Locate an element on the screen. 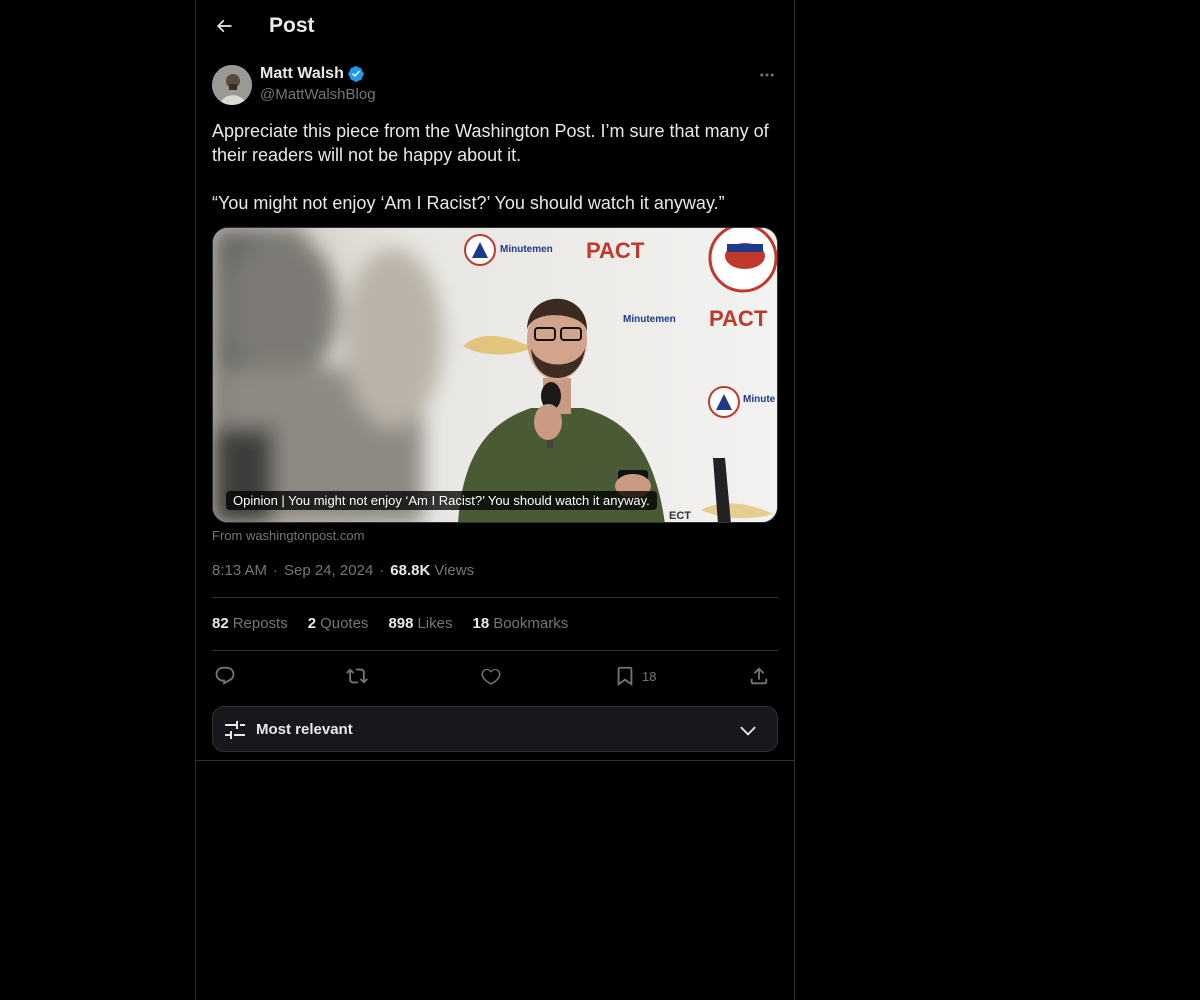 Image resolution: width=1200 pixels, height=1000 pixels. chevron-down-icon is located at coordinates (748, 731).